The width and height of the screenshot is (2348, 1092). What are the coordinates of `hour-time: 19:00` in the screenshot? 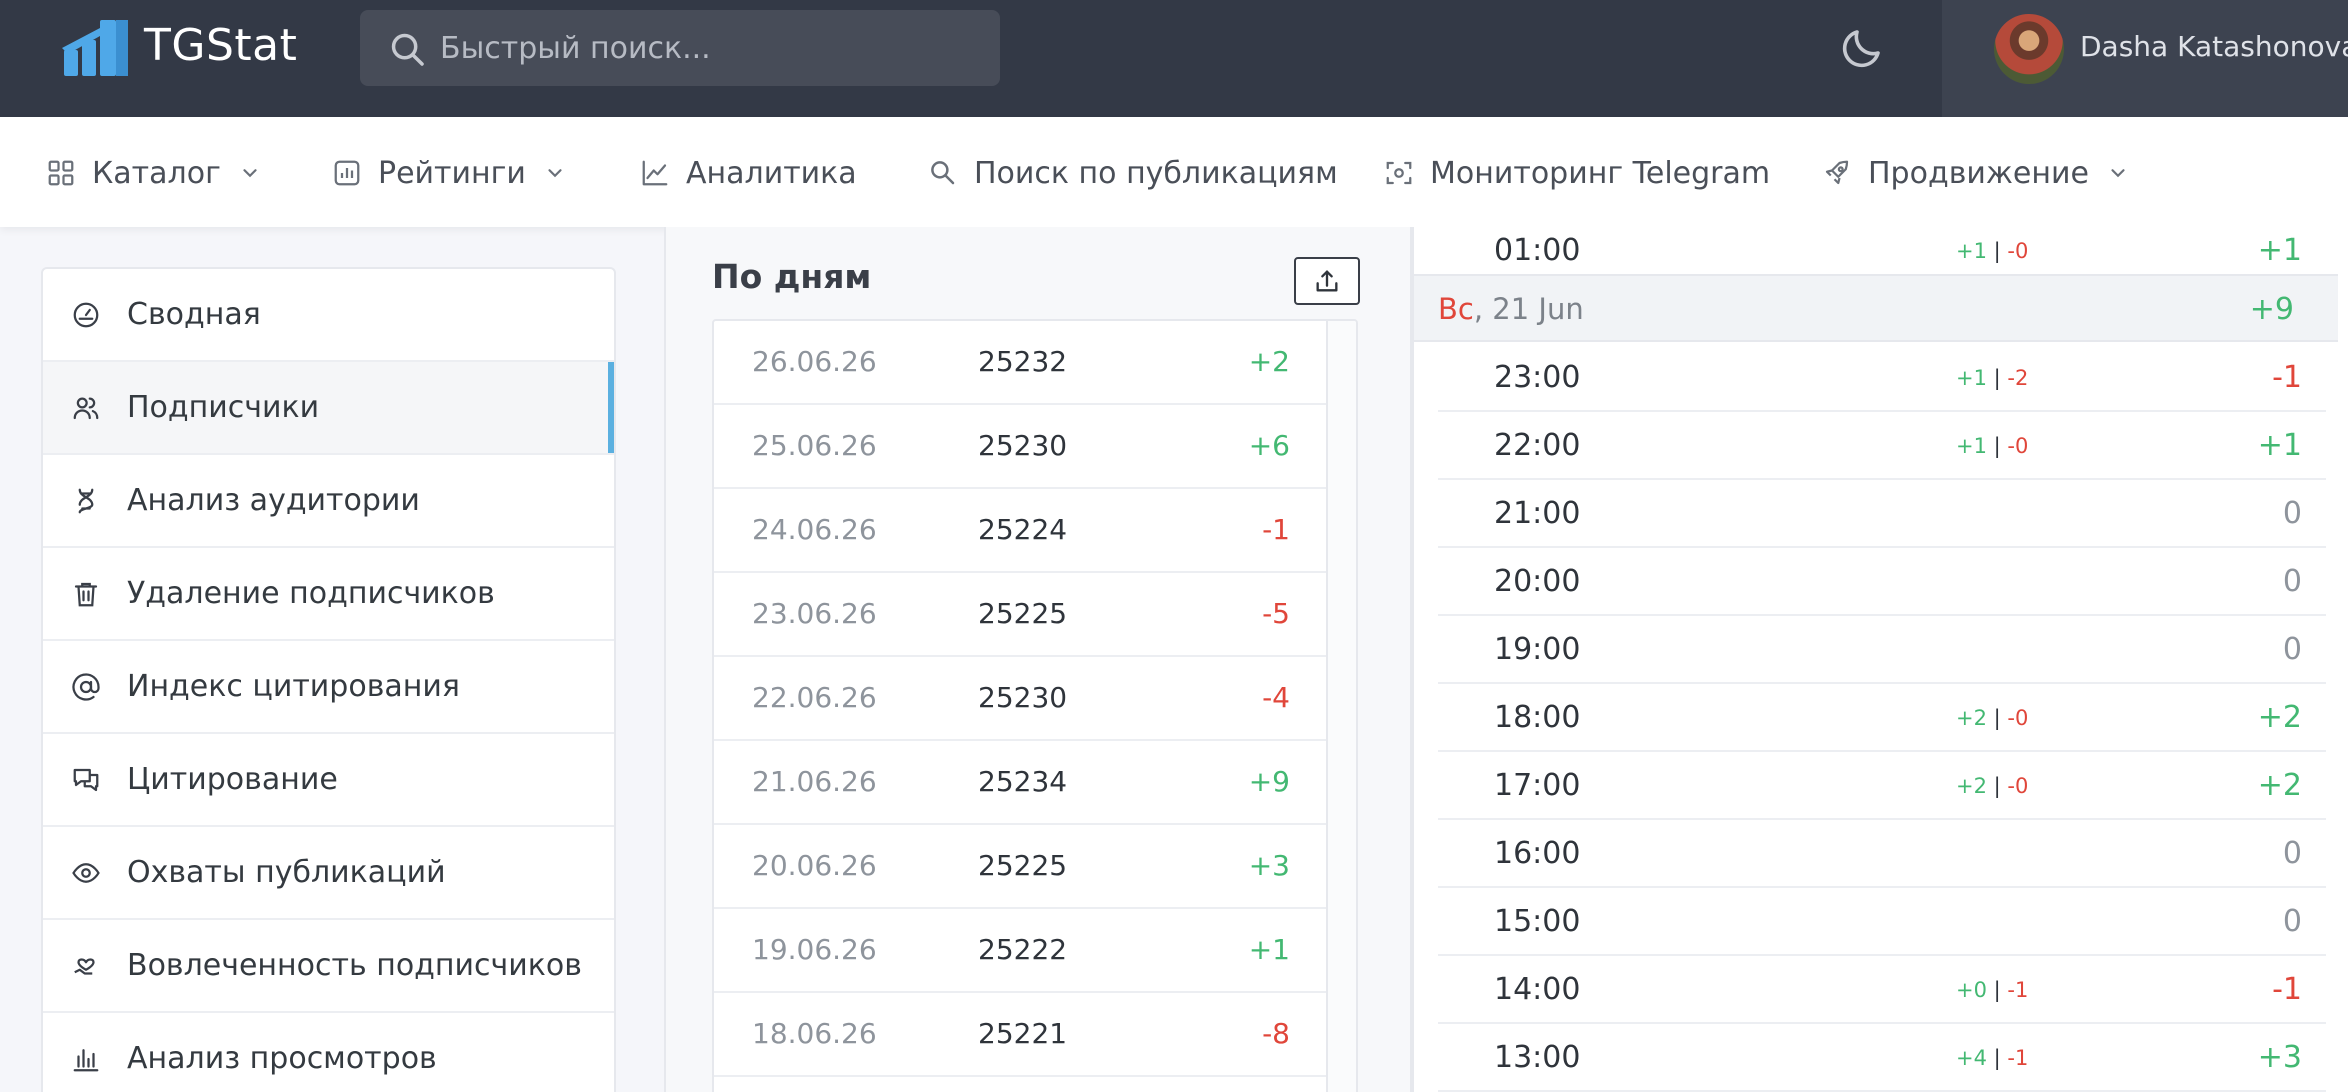 It's located at (1537, 649).